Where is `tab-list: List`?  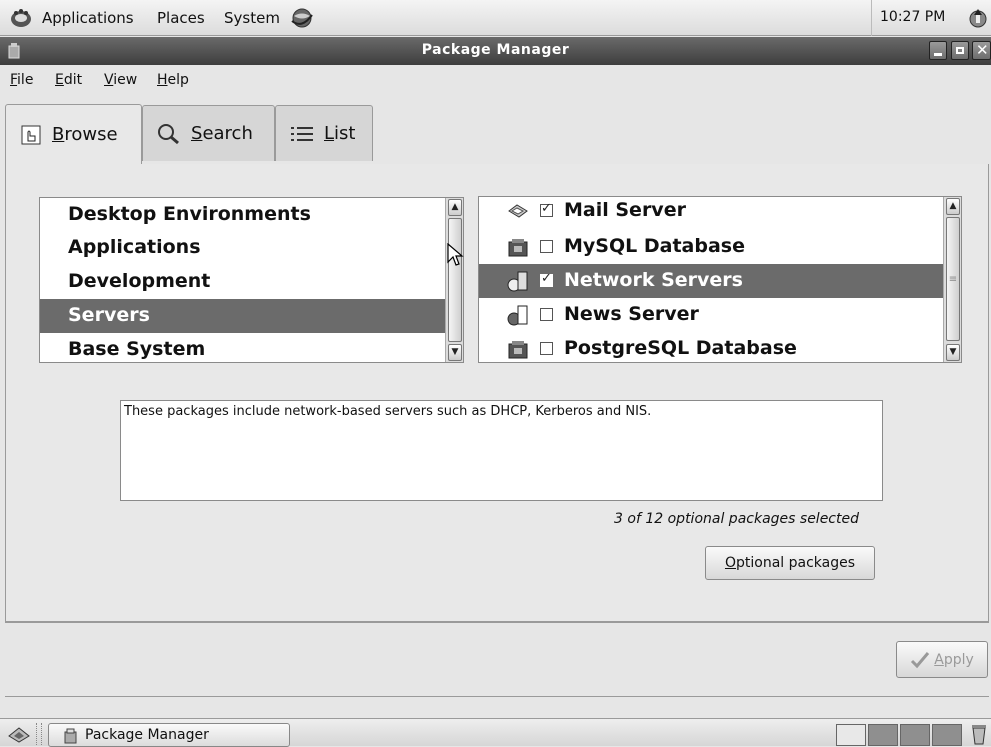 tab-list: List is located at coordinates (324, 133).